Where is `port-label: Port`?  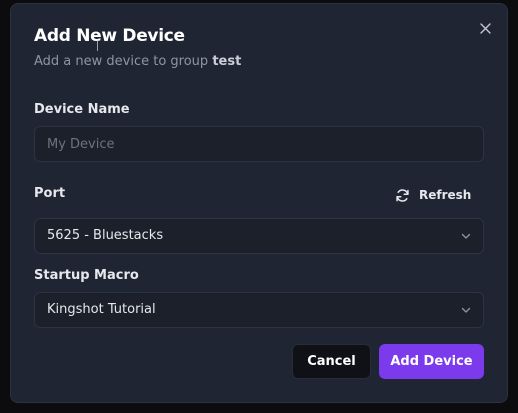
port-label: Port is located at coordinates (50, 193).